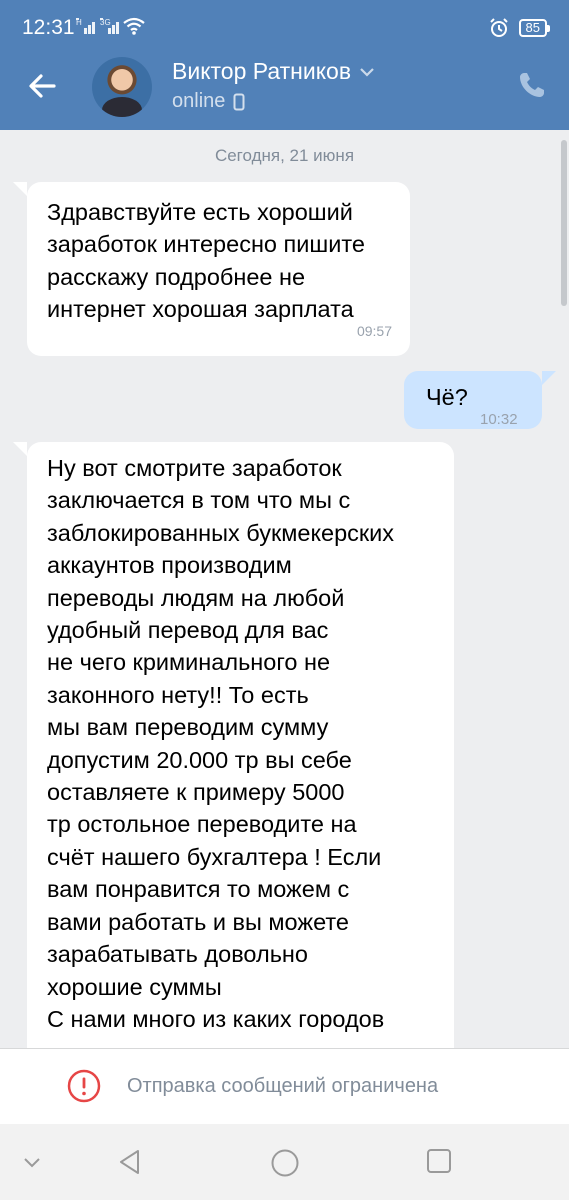 The width and height of the screenshot is (569, 1200). Describe the element at coordinates (564, 223) in the screenshot. I see `scrollbar` at that location.